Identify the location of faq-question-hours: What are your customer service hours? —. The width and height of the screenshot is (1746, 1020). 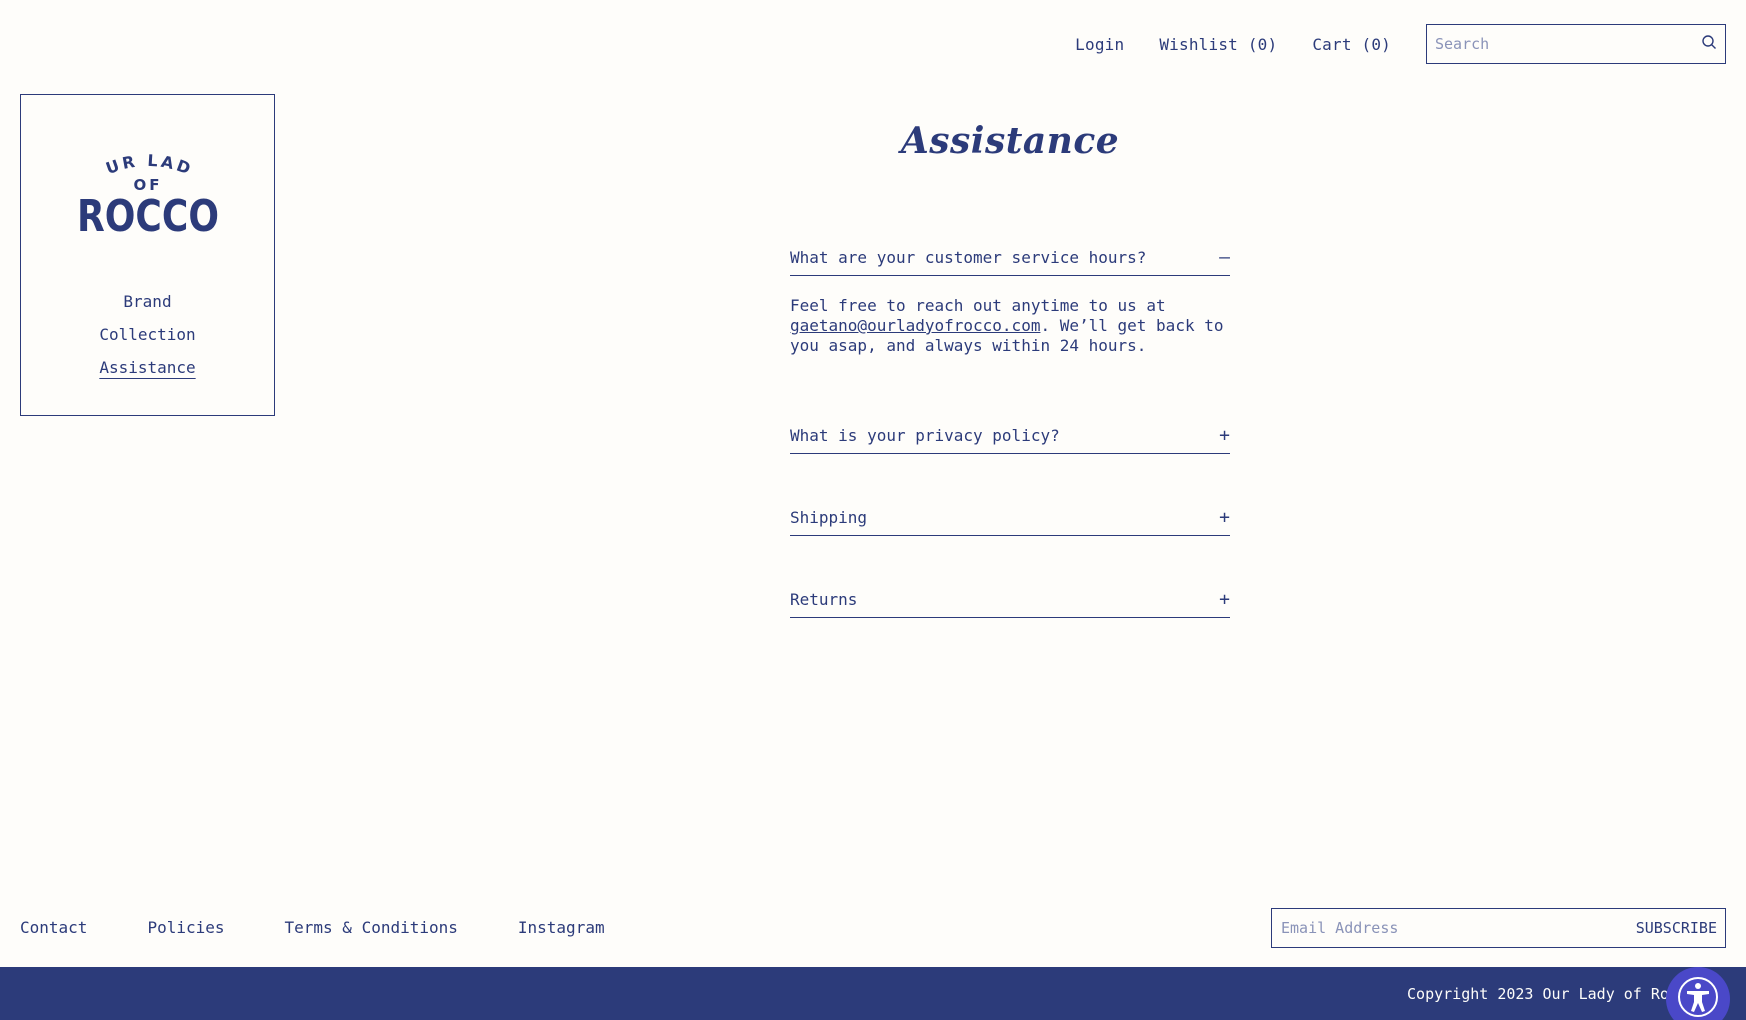
(1010, 262).